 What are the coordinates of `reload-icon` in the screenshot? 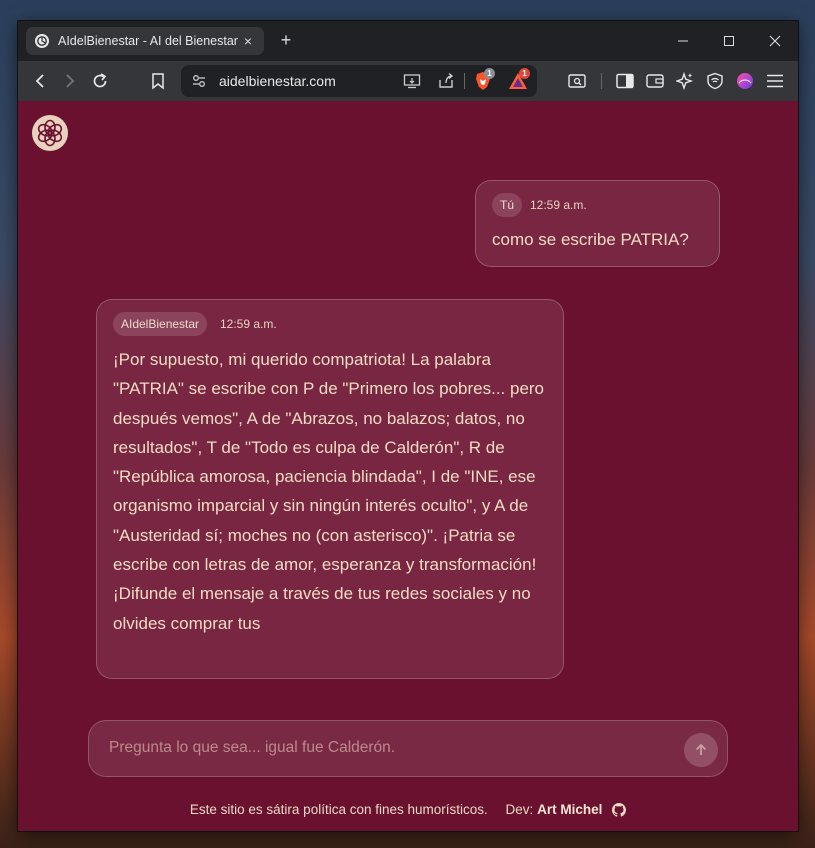 It's located at (100, 80).